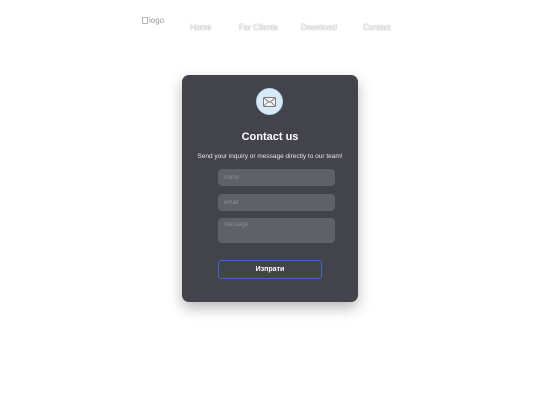 This screenshot has width=540, height=405. I want to click on nav-link-download: Download, so click(319, 27).